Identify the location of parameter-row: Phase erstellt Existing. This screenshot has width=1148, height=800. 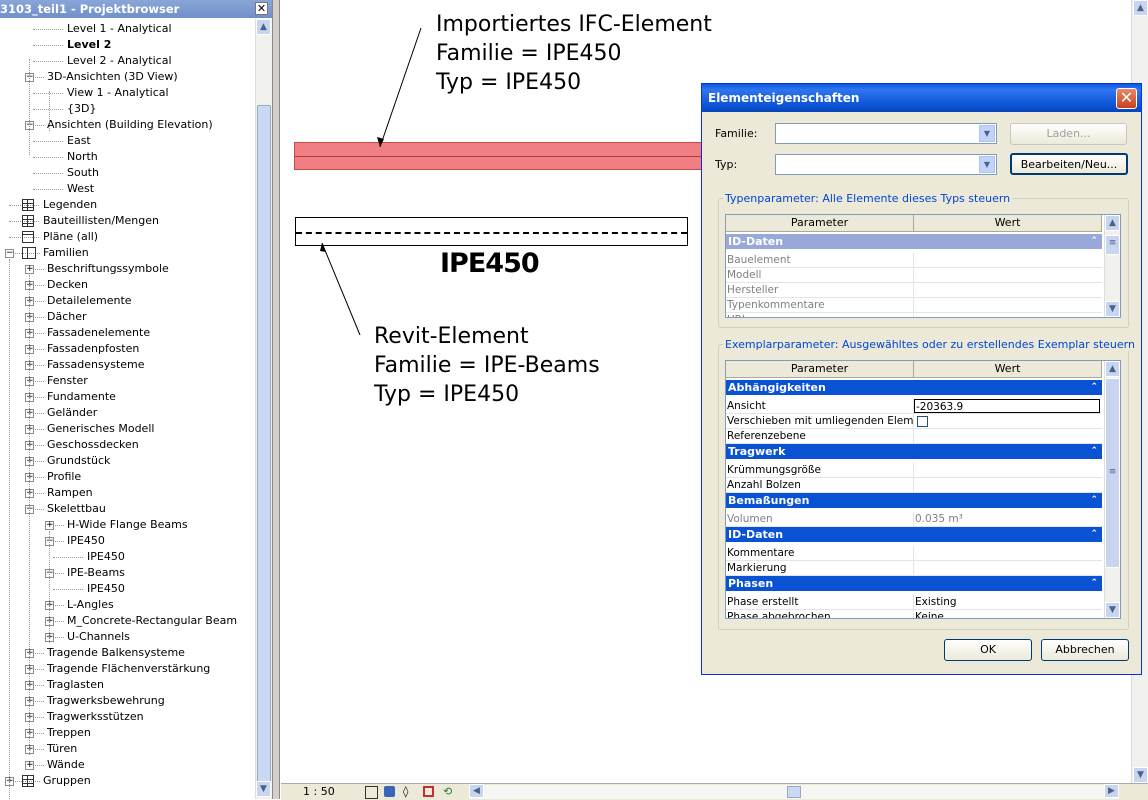
(914, 602).